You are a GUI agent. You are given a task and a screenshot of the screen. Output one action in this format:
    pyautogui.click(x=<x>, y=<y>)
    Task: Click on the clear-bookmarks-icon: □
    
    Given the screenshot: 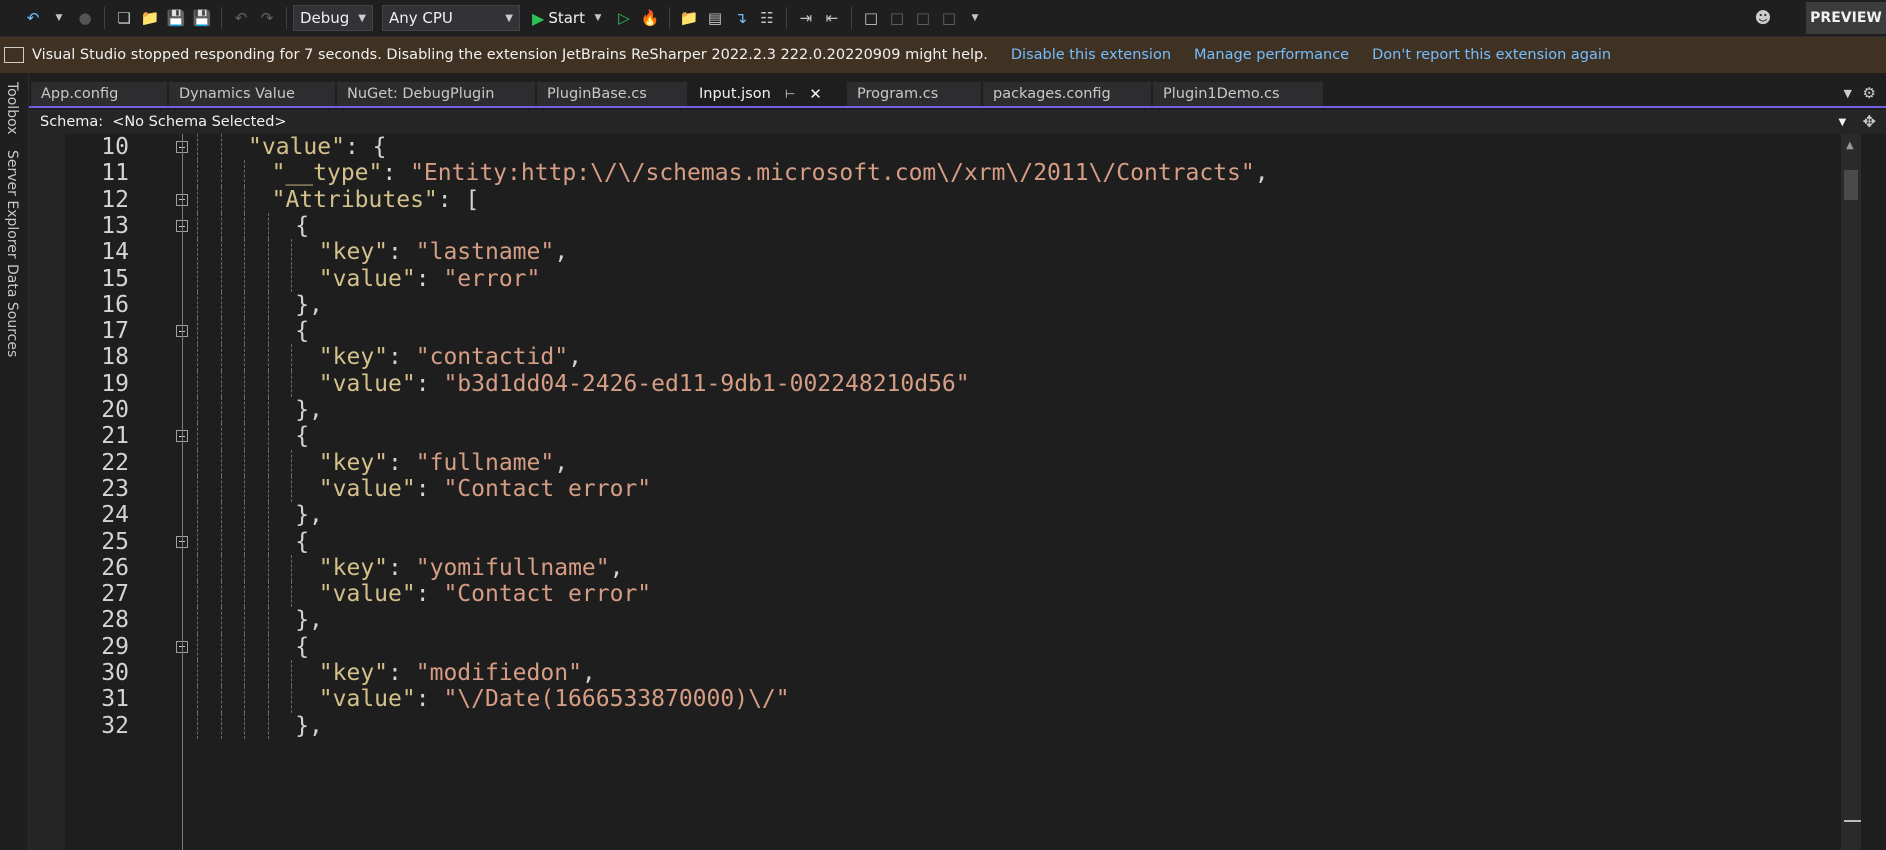 What is the action you would take?
    pyautogui.click(x=949, y=18)
    